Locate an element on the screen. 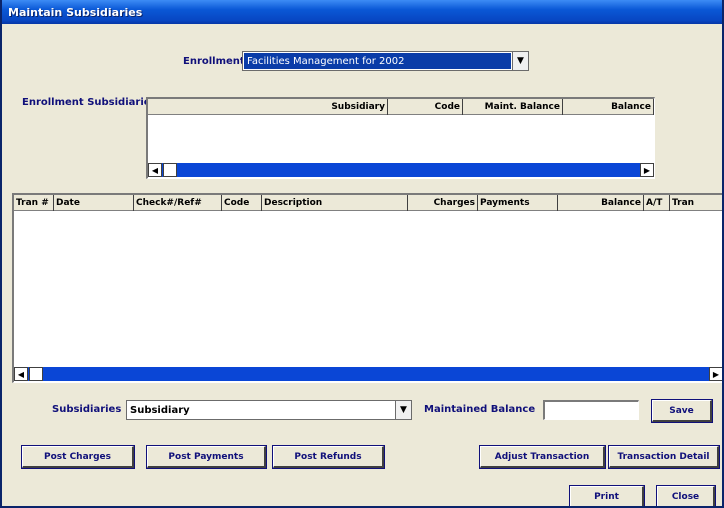 The image size is (724, 508). close-button: Close is located at coordinates (686, 495).